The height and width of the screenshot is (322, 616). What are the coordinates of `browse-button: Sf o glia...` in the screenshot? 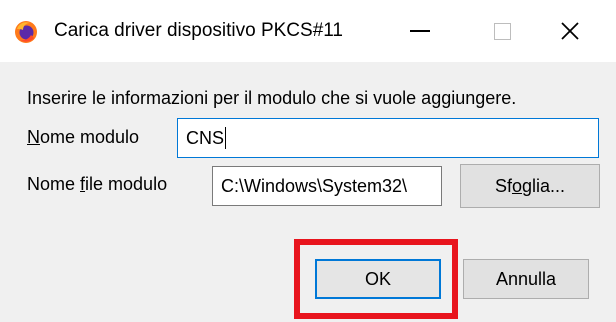 It's located at (530, 186).